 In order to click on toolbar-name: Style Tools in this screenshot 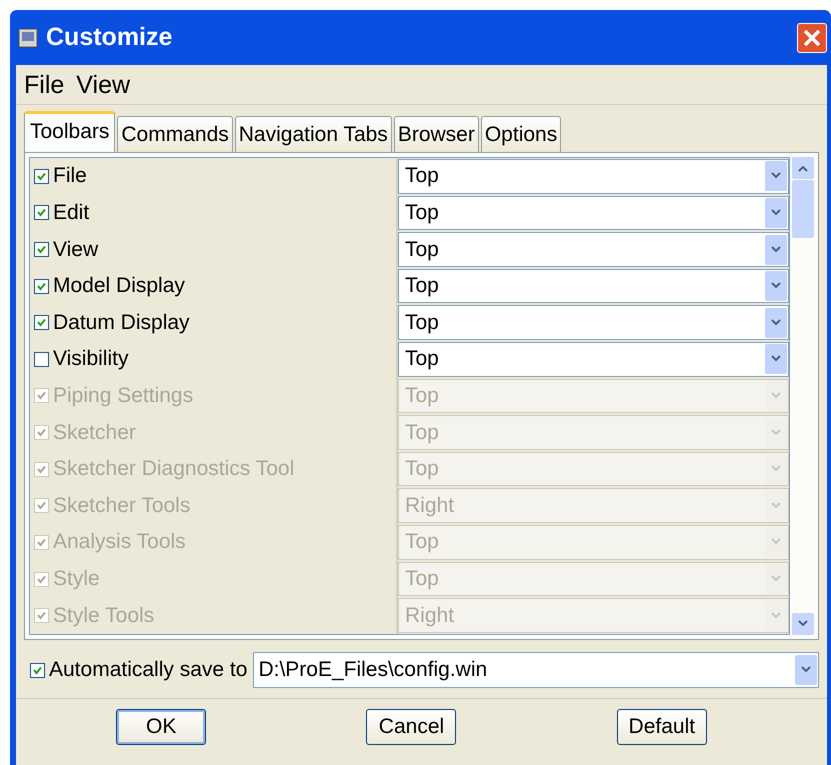, I will do `click(103, 616)`.